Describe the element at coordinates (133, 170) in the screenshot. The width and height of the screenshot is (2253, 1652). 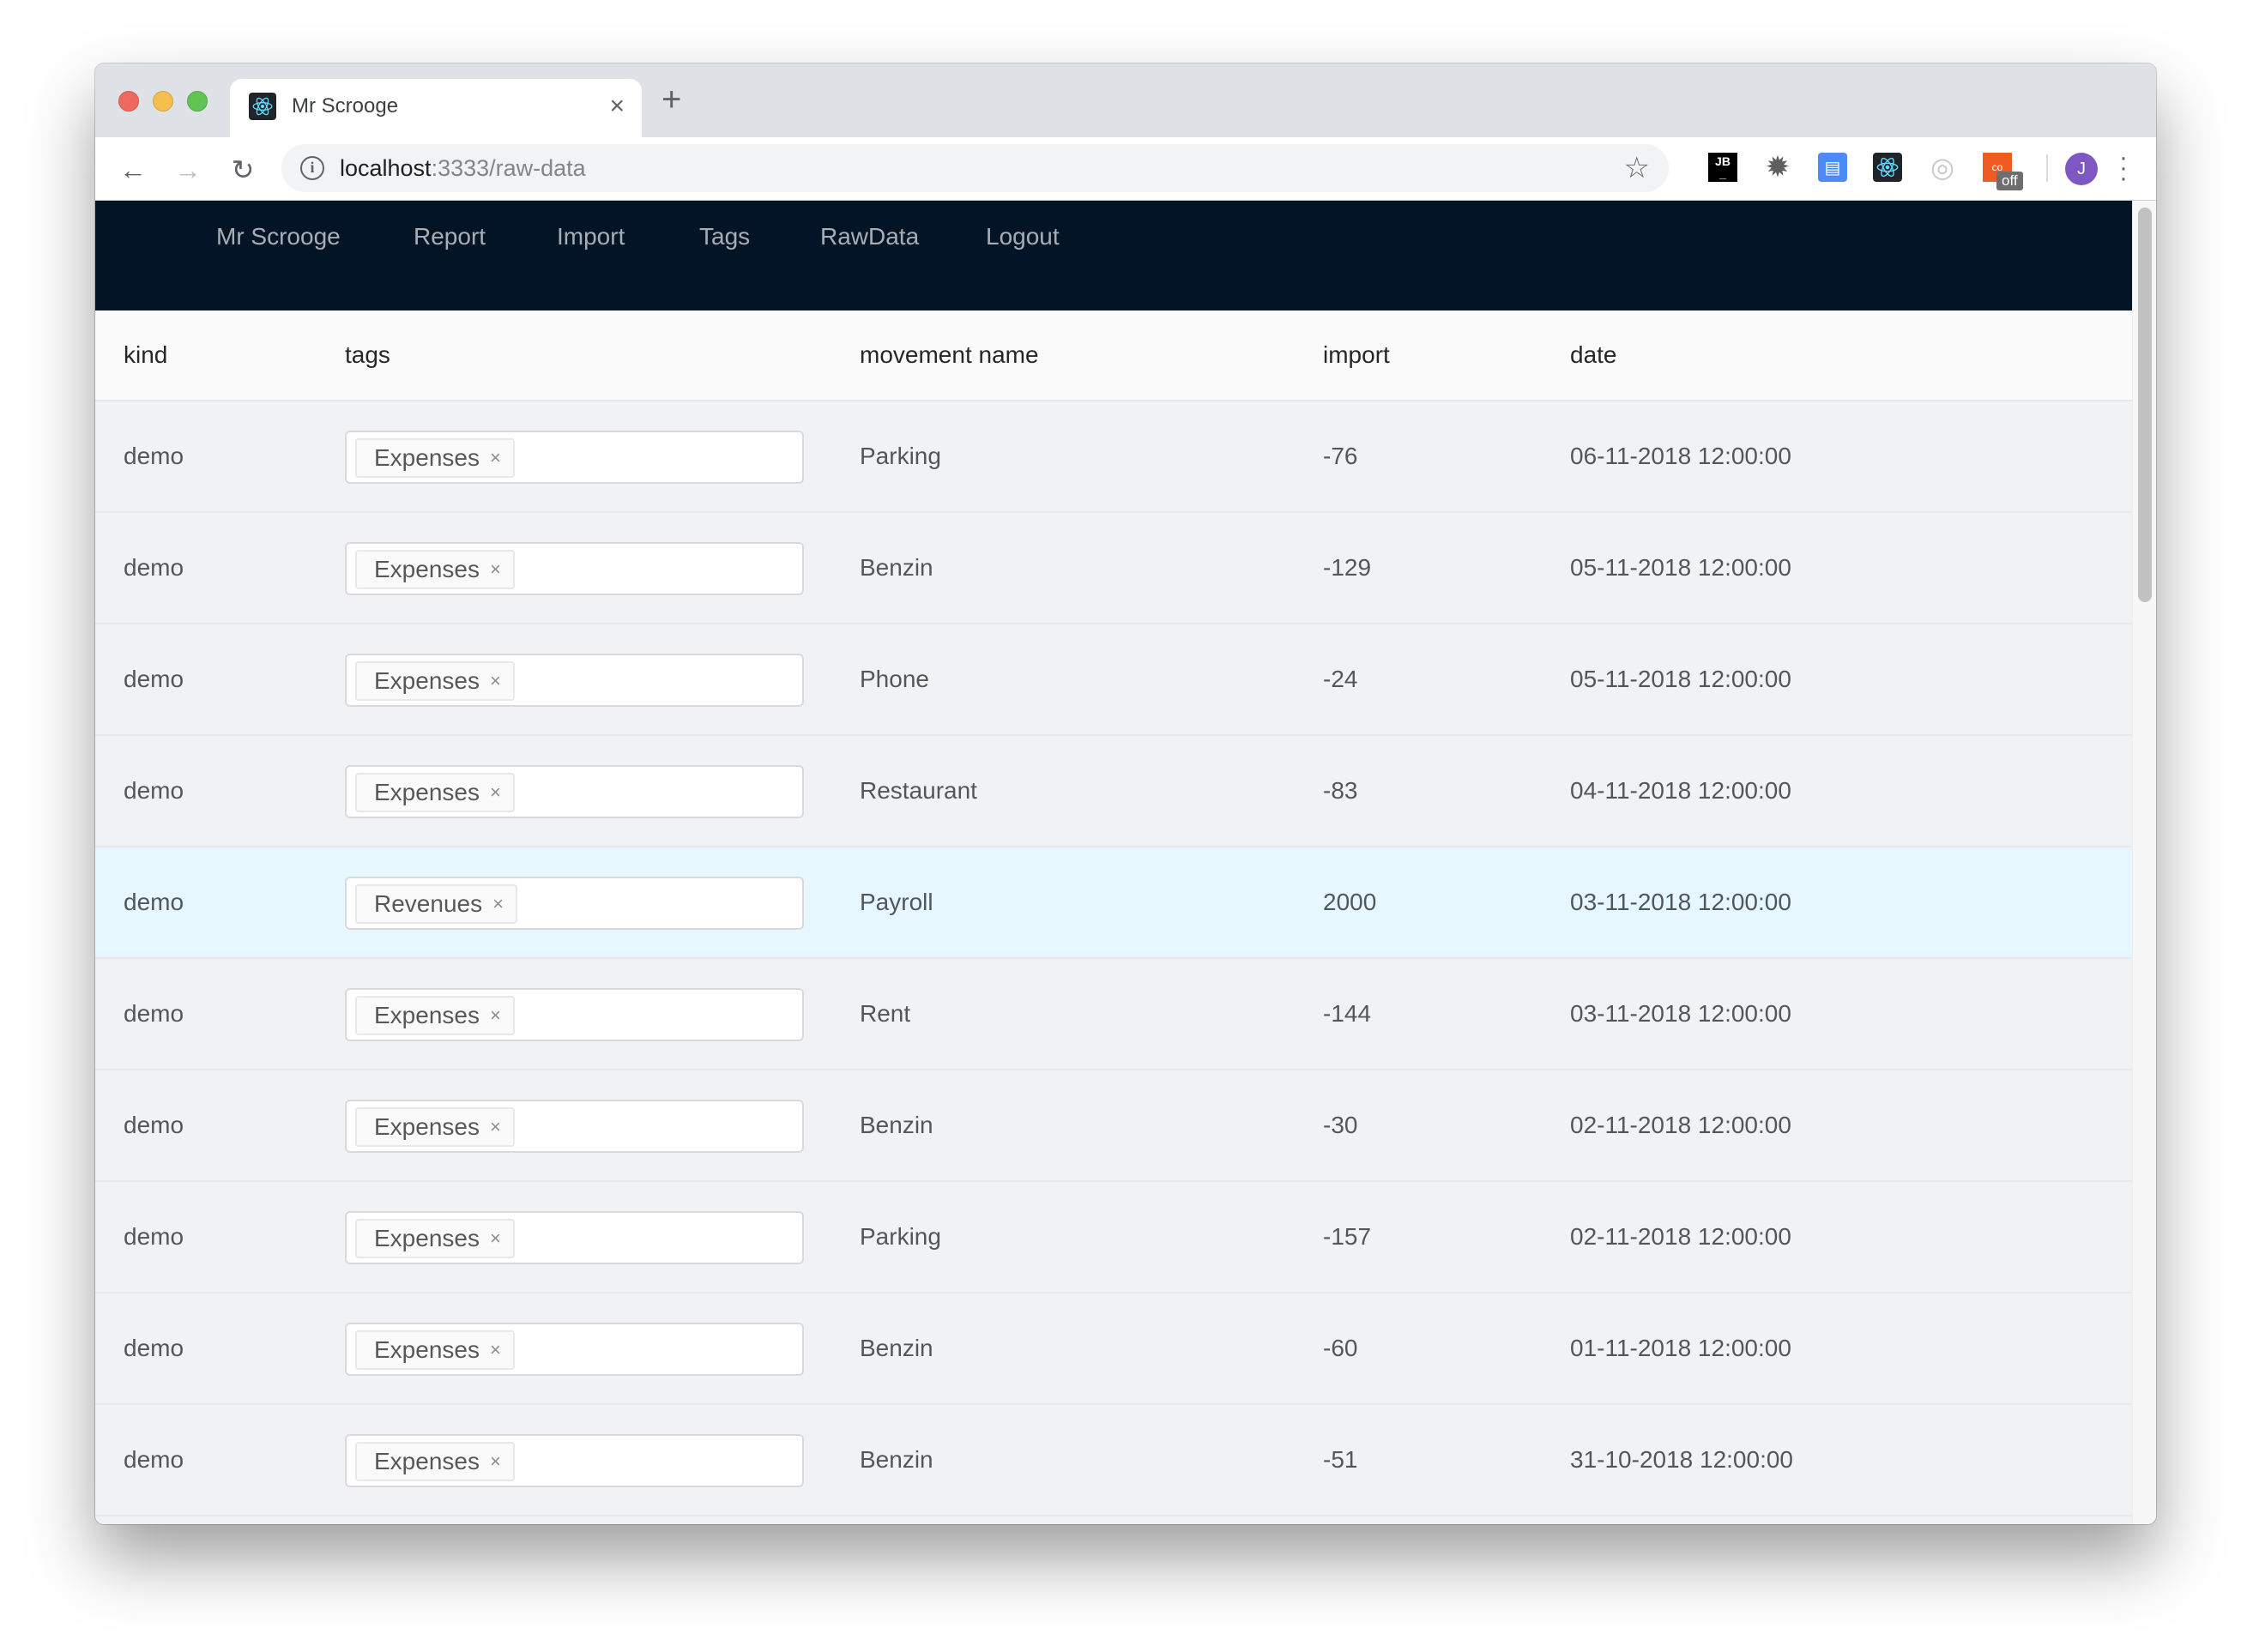
I see `back-arrow-icon: ←` at that location.